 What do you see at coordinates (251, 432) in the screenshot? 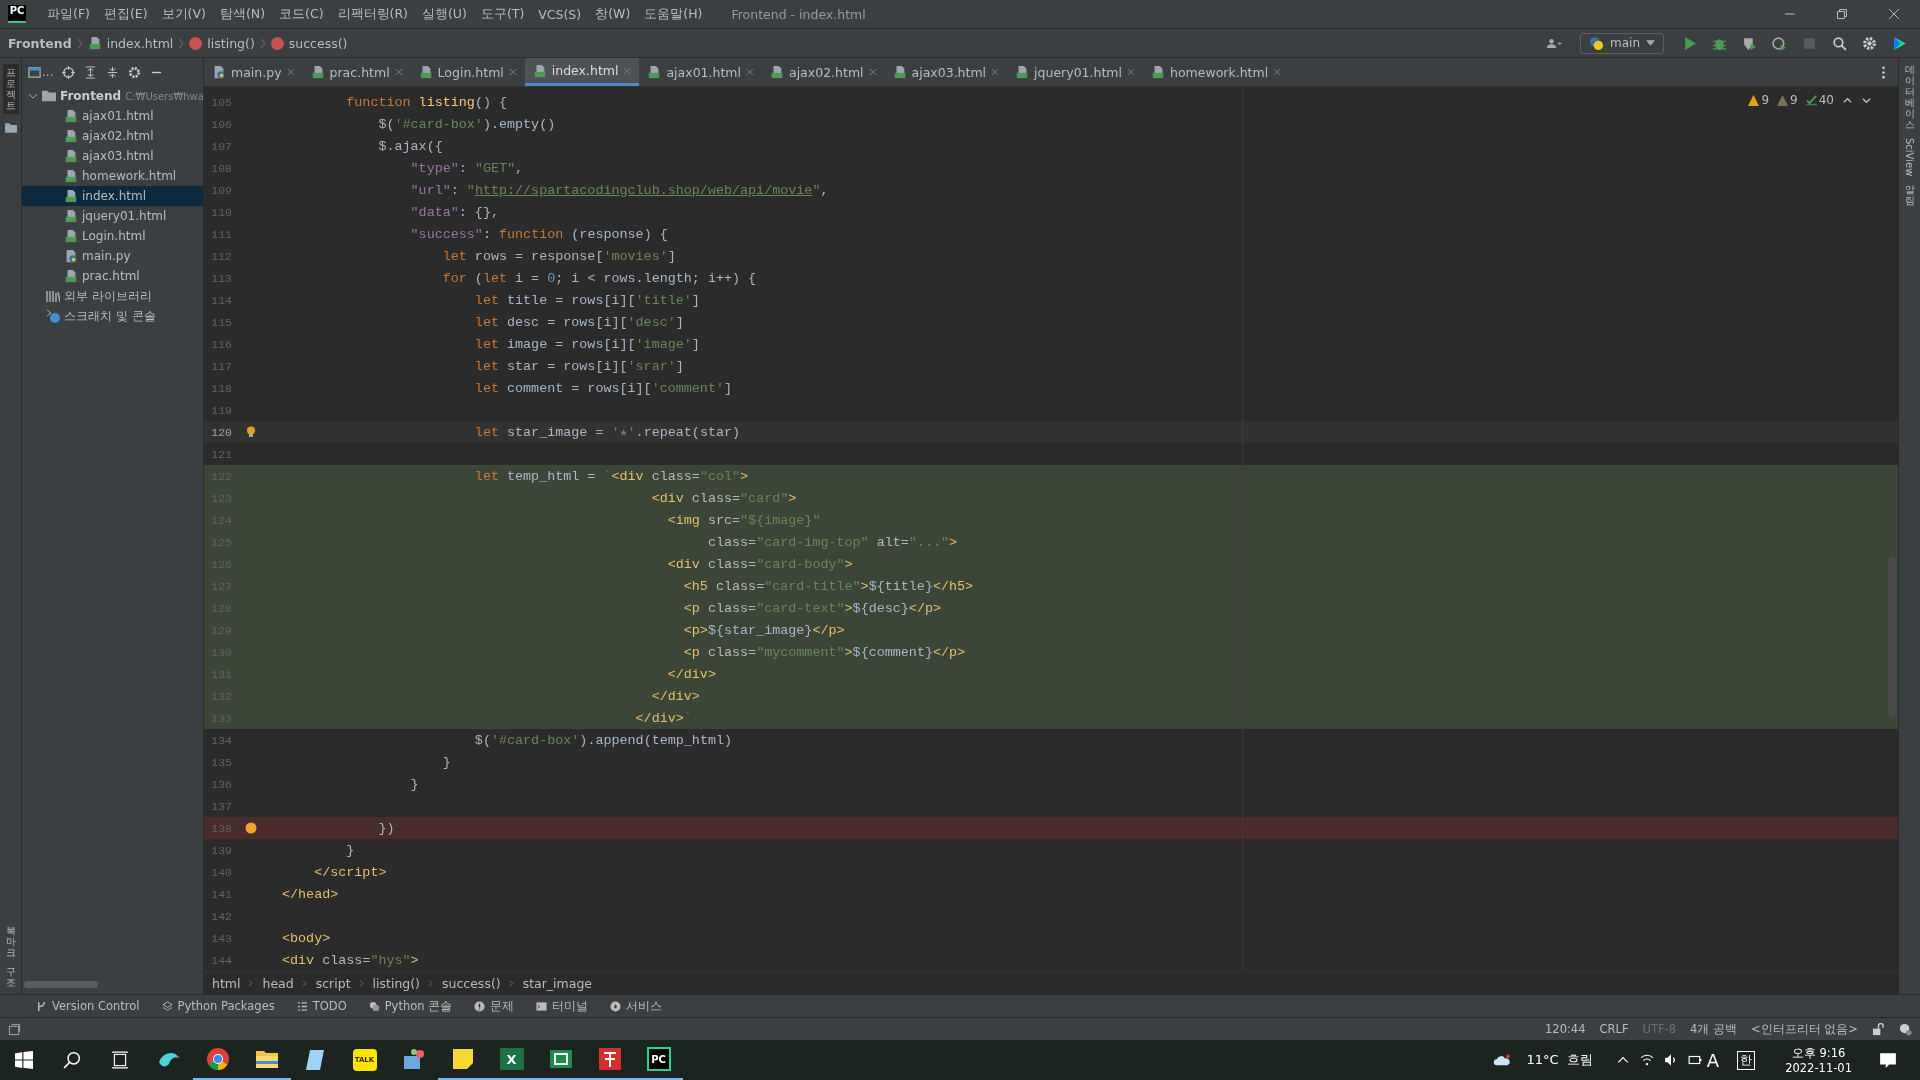
I see `lightbulb-icon` at bounding box center [251, 432].